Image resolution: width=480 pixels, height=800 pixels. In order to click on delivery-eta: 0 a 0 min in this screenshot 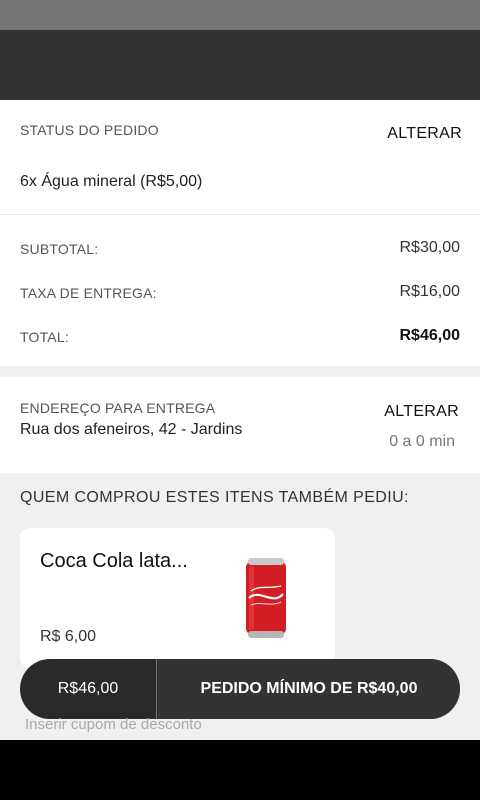, I will do `click(422, 441)`.